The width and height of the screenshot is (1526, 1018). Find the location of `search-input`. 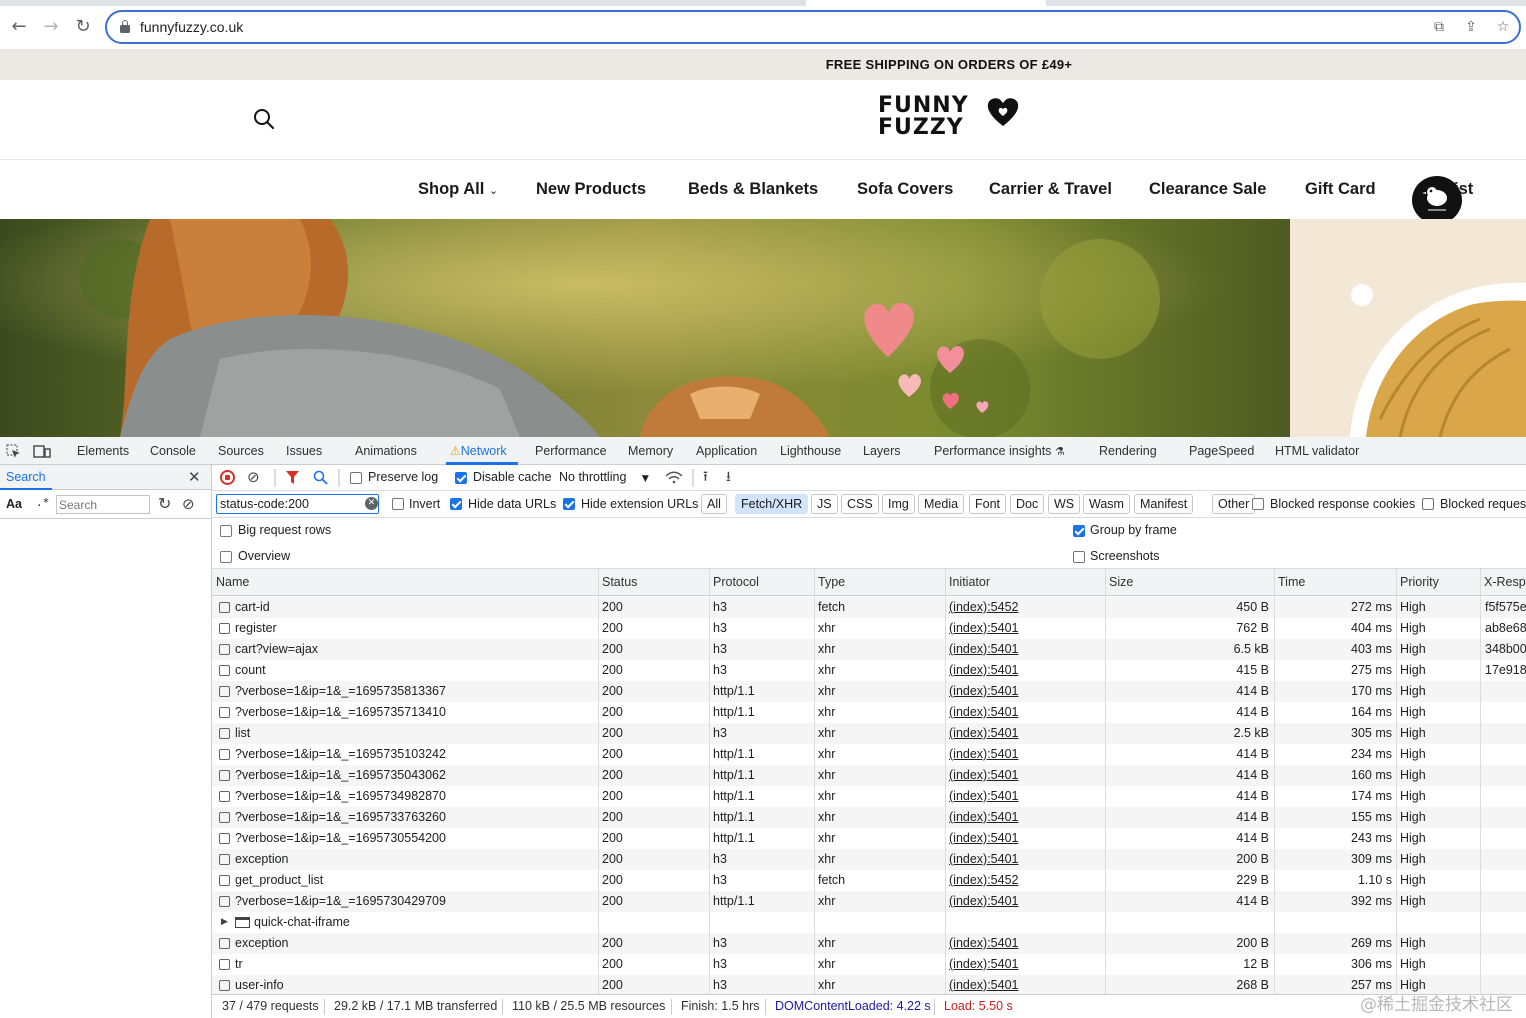

search-input is located at coordinates (103, 504).